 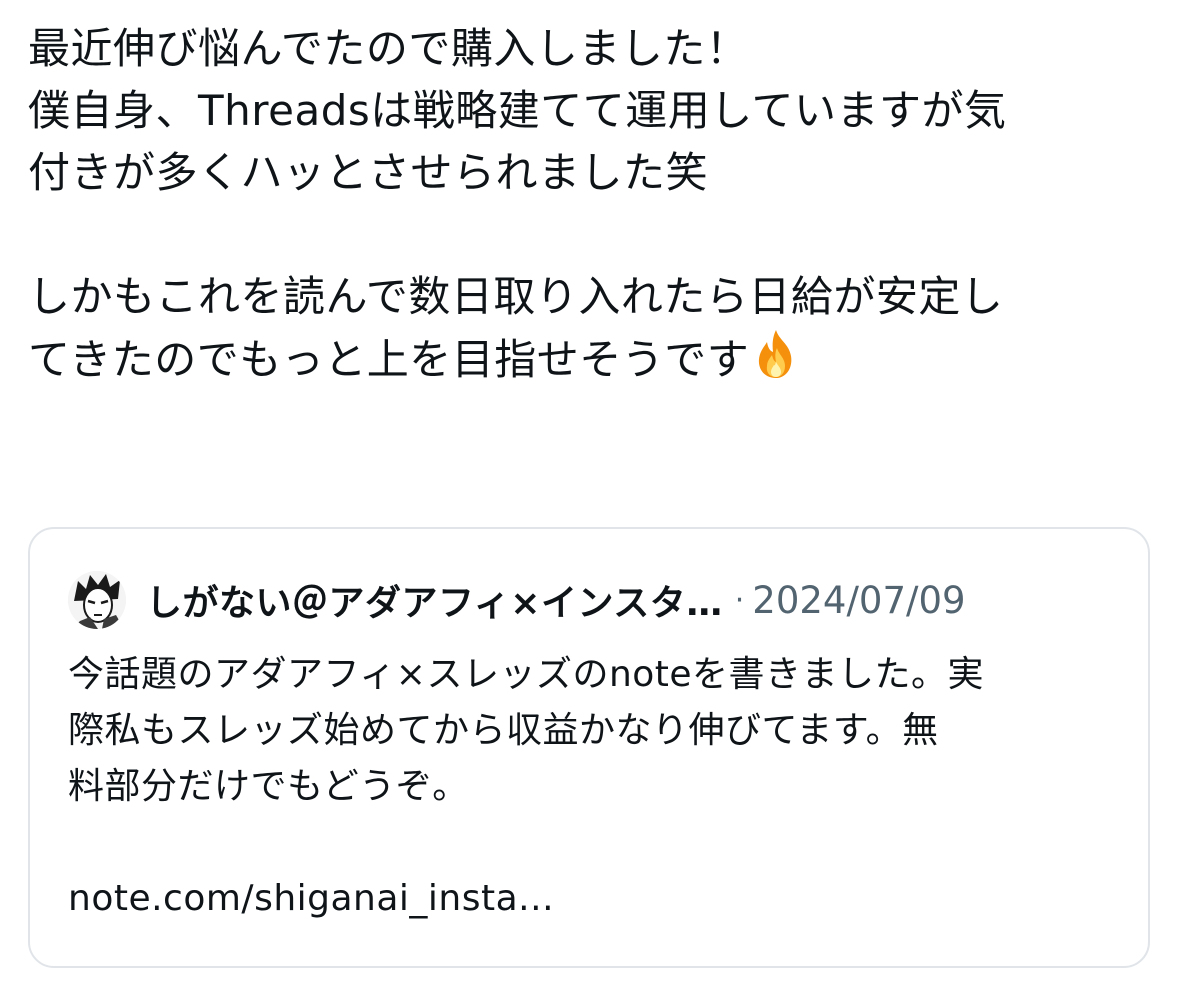 What do you see at coordinates (389, 359) in the screenshot?
I see `post-text-line: てきたのでもっと上を目指せそうです` at bounding box center [389, 359].